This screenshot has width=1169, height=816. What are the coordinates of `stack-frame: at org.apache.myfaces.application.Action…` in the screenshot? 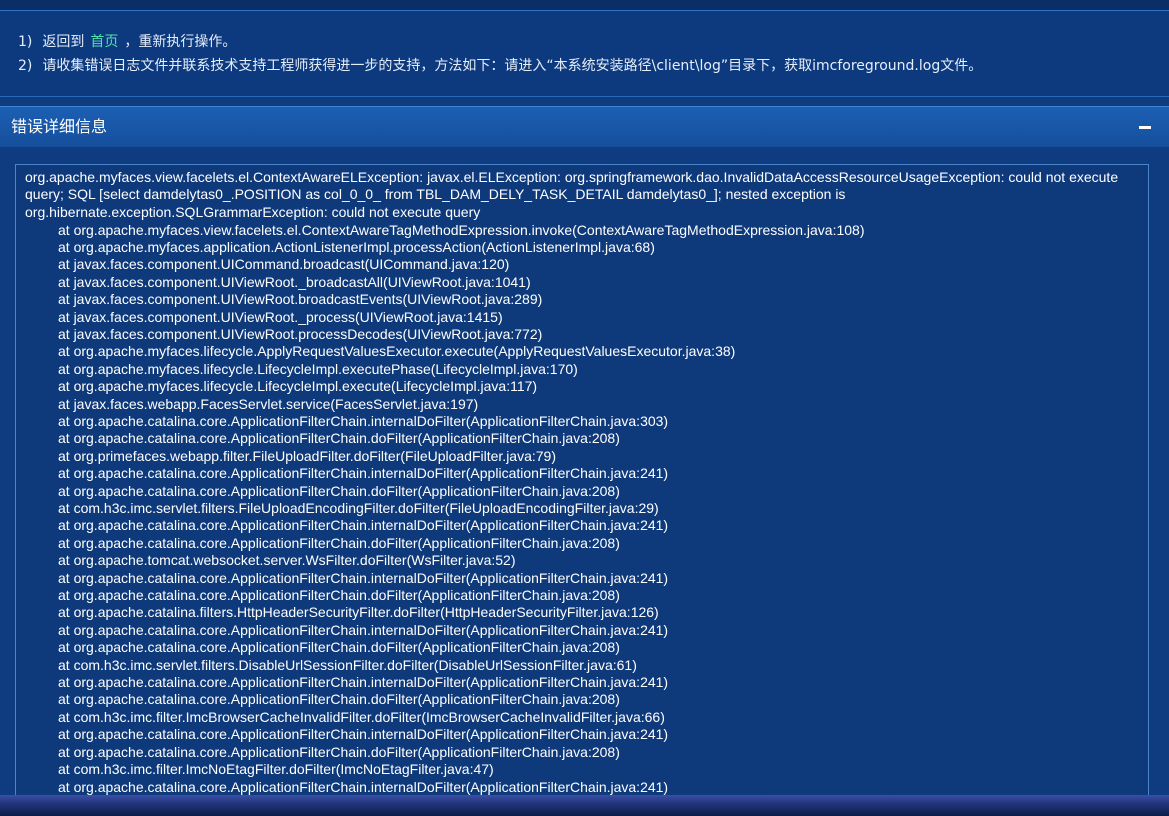 It's located at (356, 246).